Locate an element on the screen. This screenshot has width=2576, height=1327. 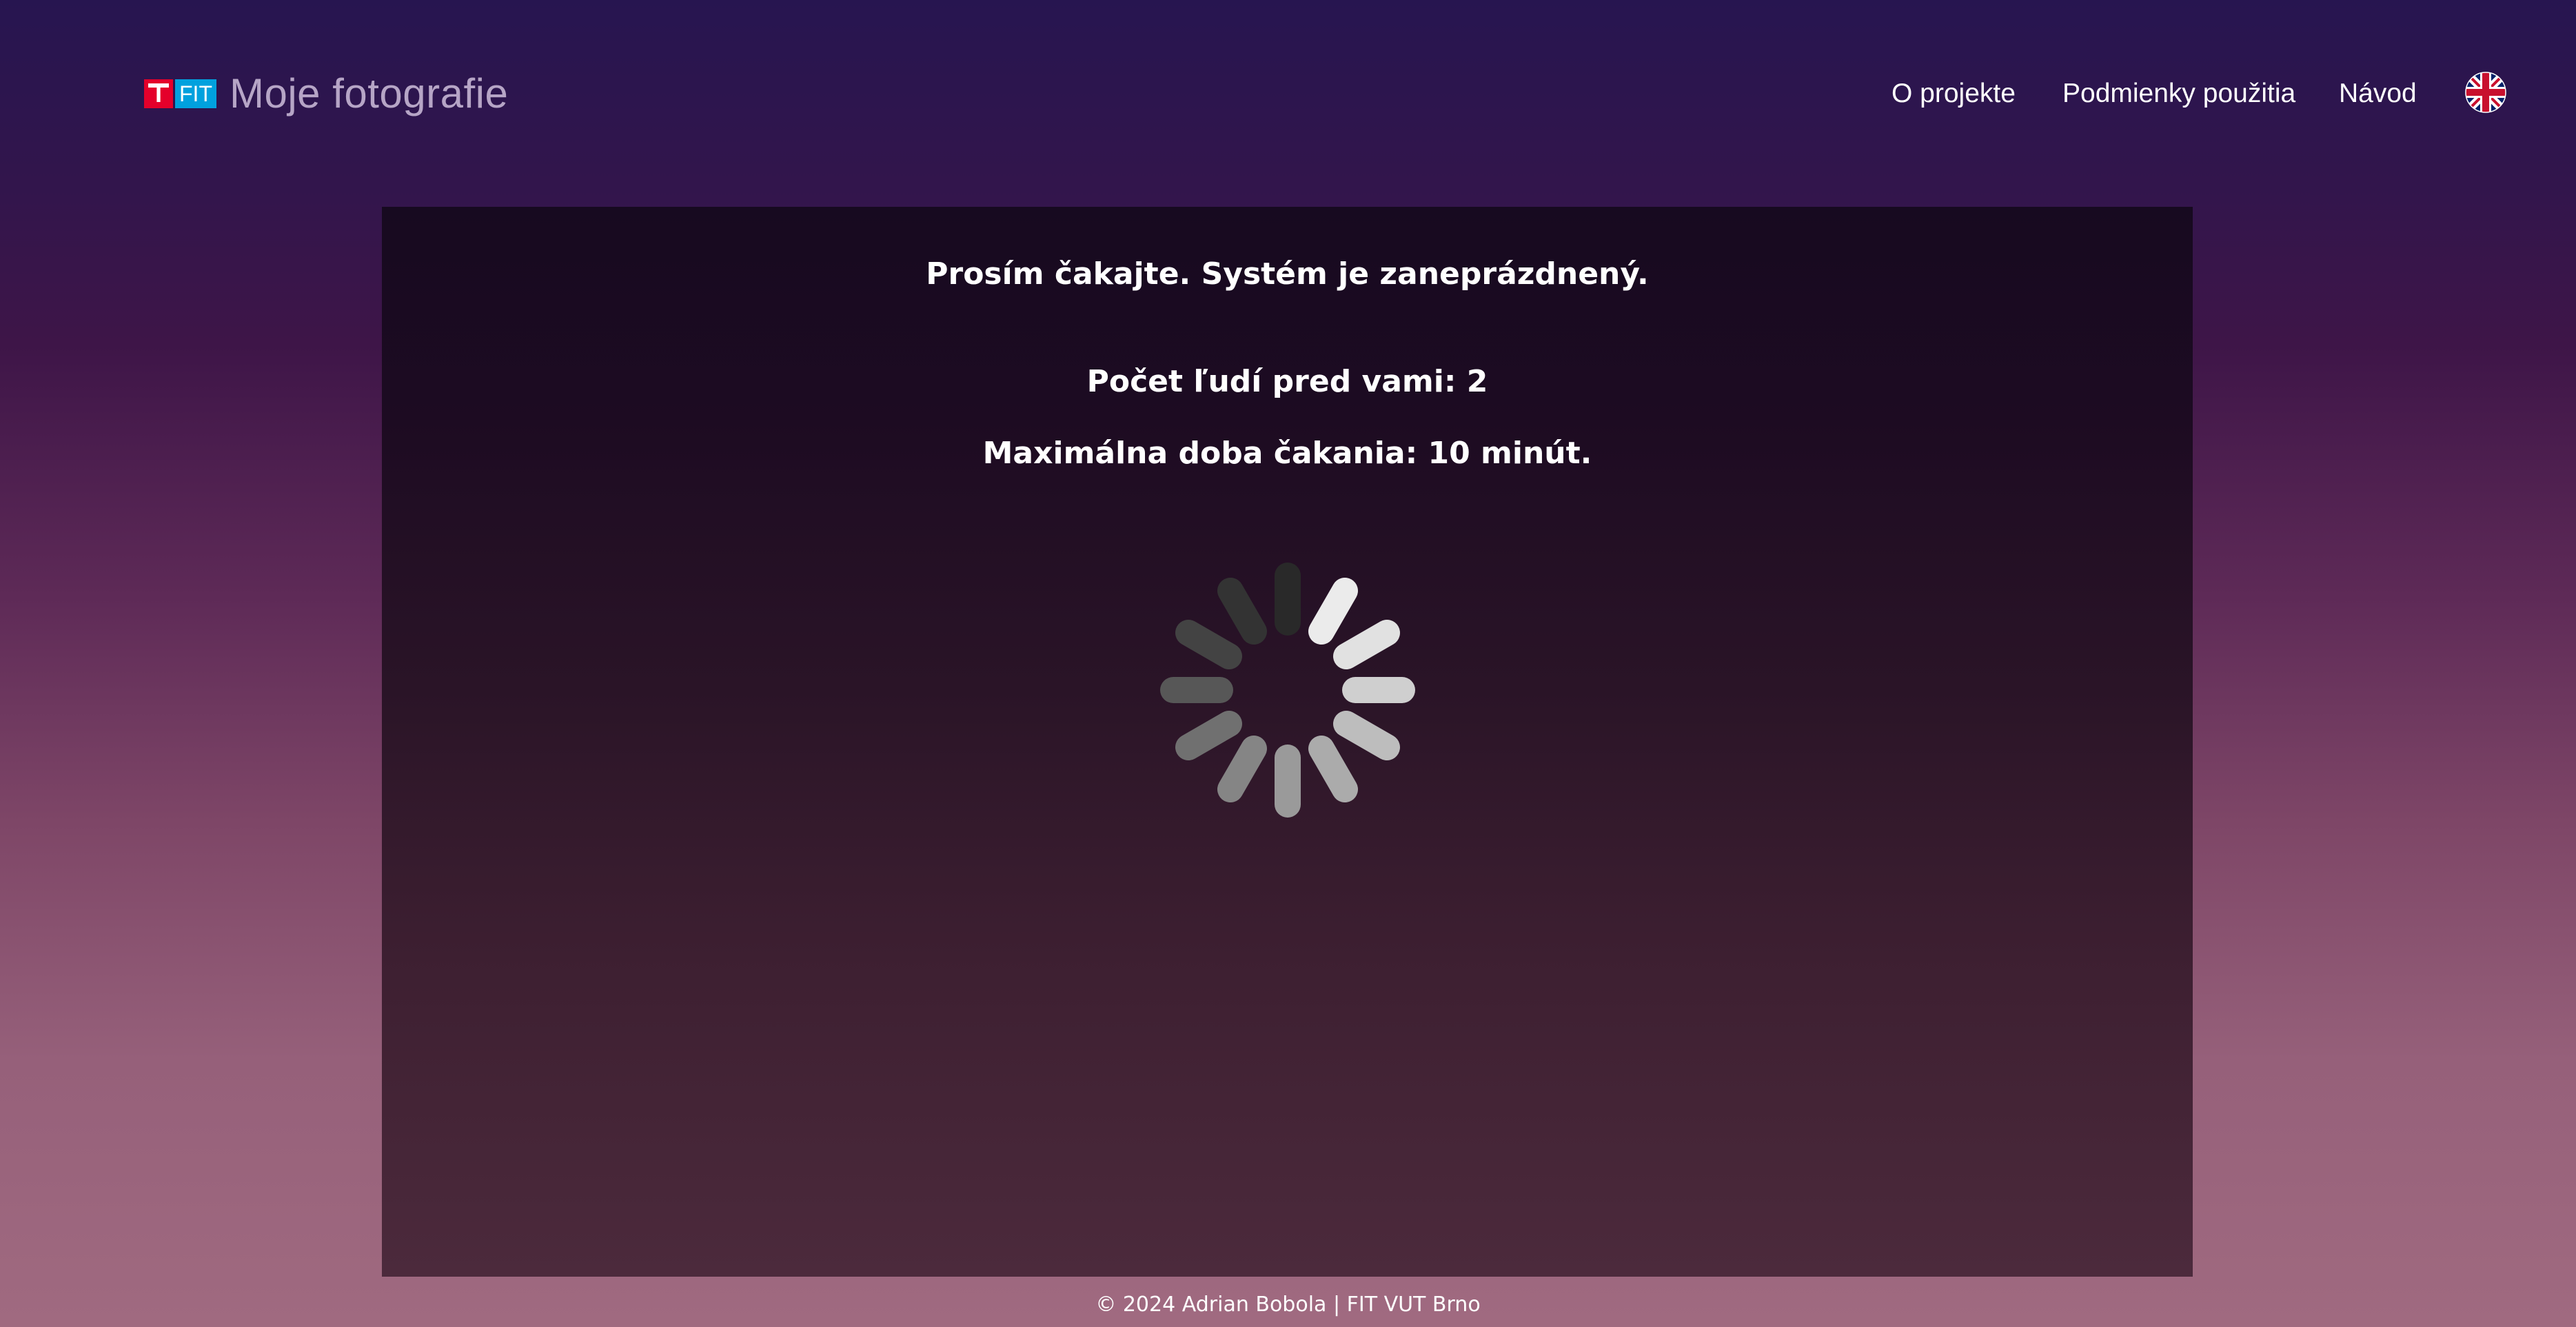
wait-message: Prosím čakajte. Systém je zaneprázdnený. is located at coordinates (1287, 274).